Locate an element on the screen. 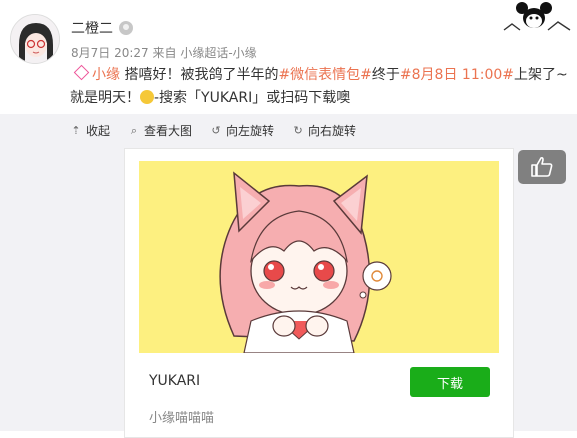  collapse-icon: ⇡ is located at coordinates (76, 130).